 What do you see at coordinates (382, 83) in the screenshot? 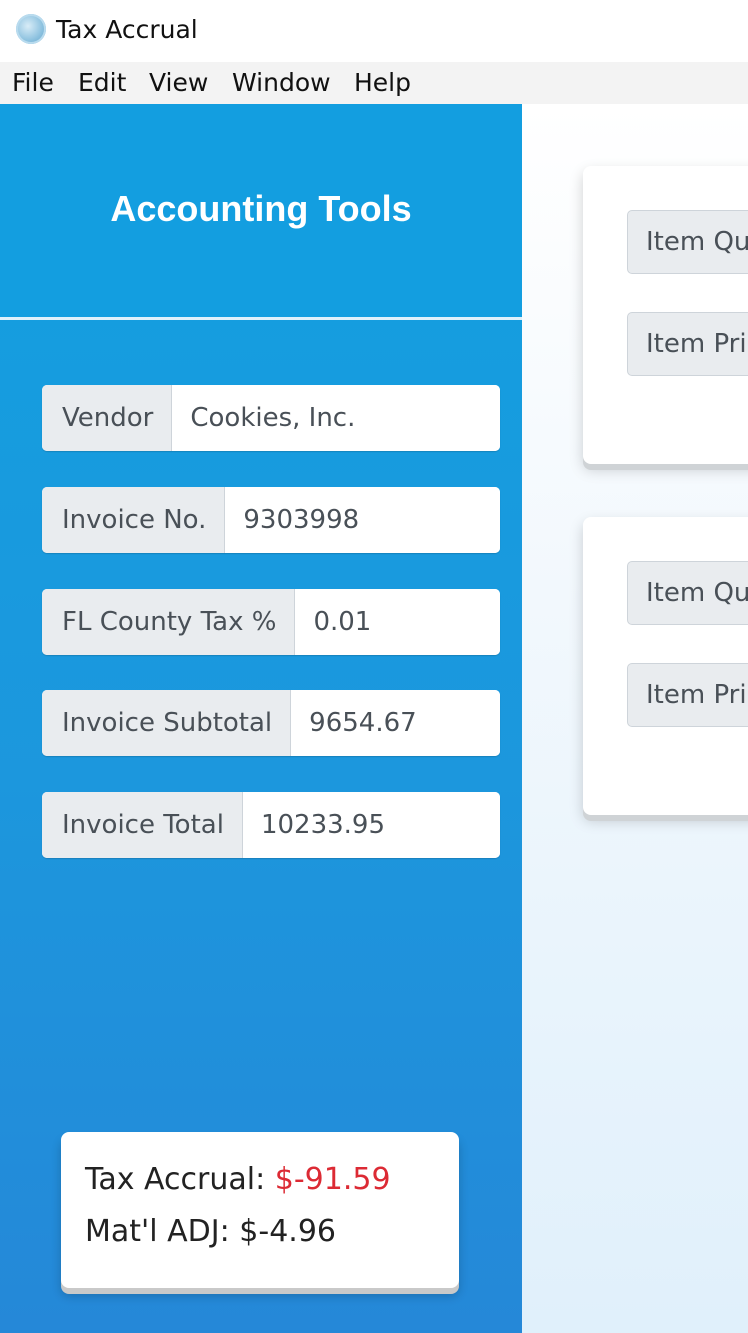
I see `menu-help: Help` at bounding box center [382, 83].